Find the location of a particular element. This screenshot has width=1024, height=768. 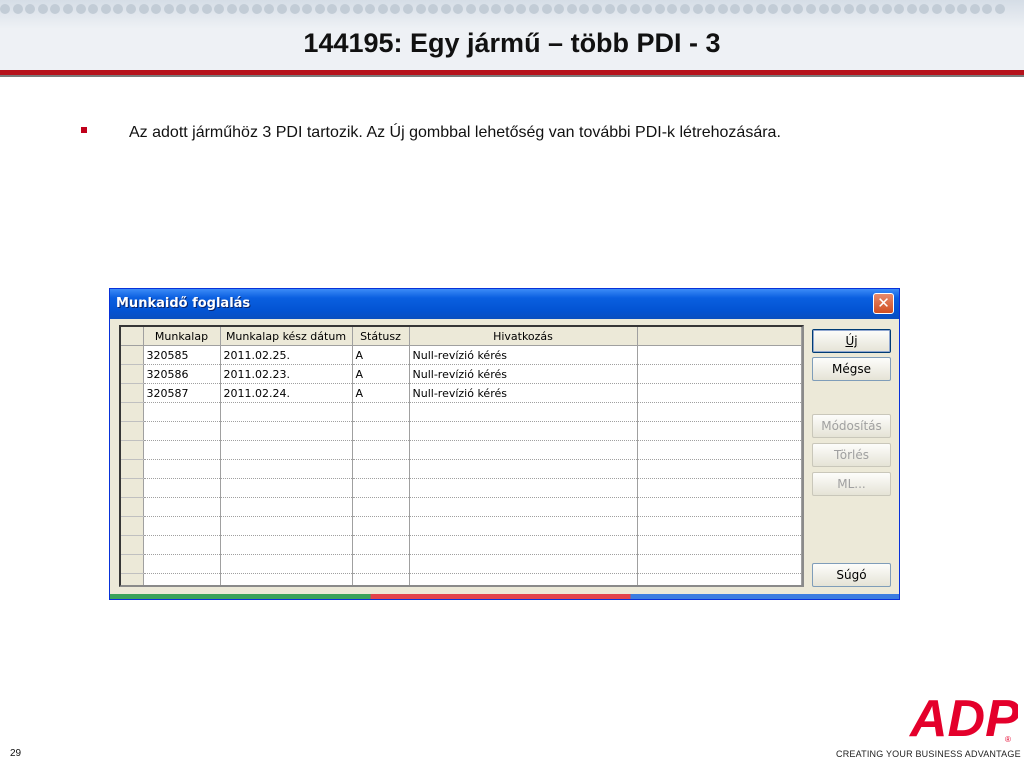

table-row: 320585 2011.02.25. A Null-revízió kérés is located at coordinates (461, 355).